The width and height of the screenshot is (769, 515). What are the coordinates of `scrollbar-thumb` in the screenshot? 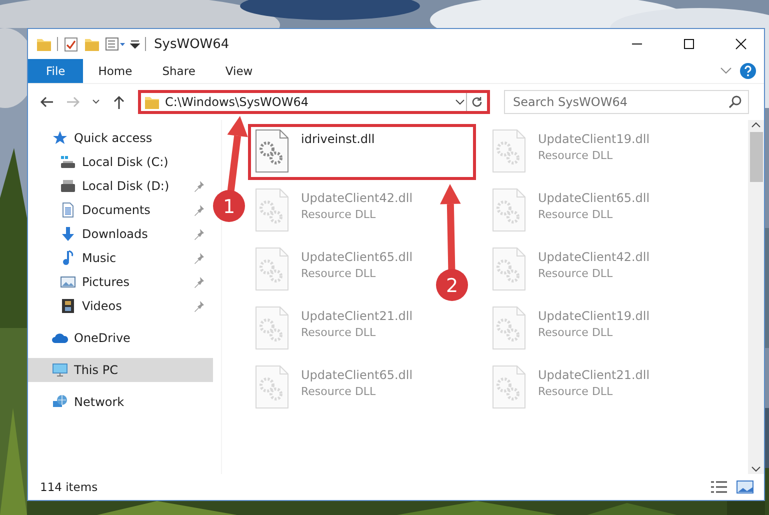 It's located at (756, 157).